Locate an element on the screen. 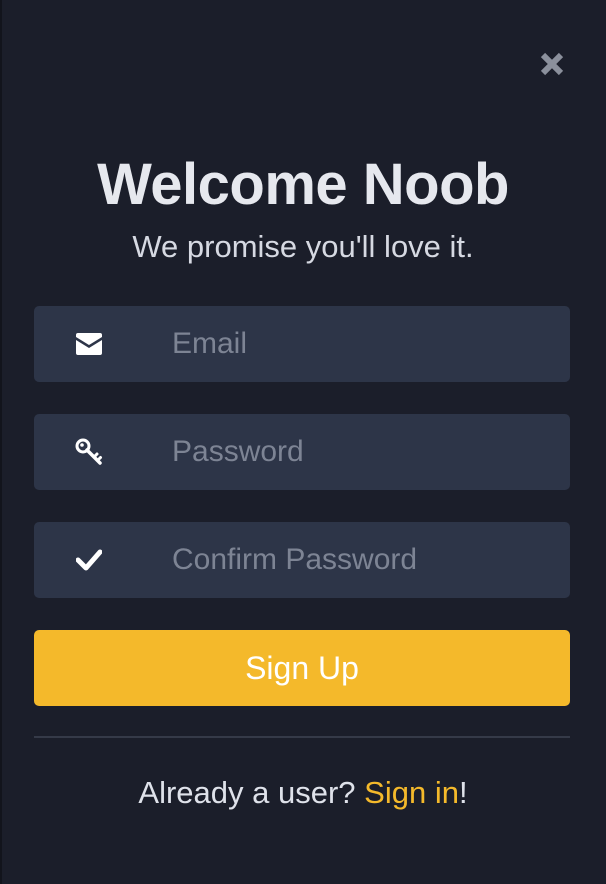 The width and height of the screenshot is (606, 884). sign-in-prompt: Already a user? Sign in! is located at coordinates (303, 793).